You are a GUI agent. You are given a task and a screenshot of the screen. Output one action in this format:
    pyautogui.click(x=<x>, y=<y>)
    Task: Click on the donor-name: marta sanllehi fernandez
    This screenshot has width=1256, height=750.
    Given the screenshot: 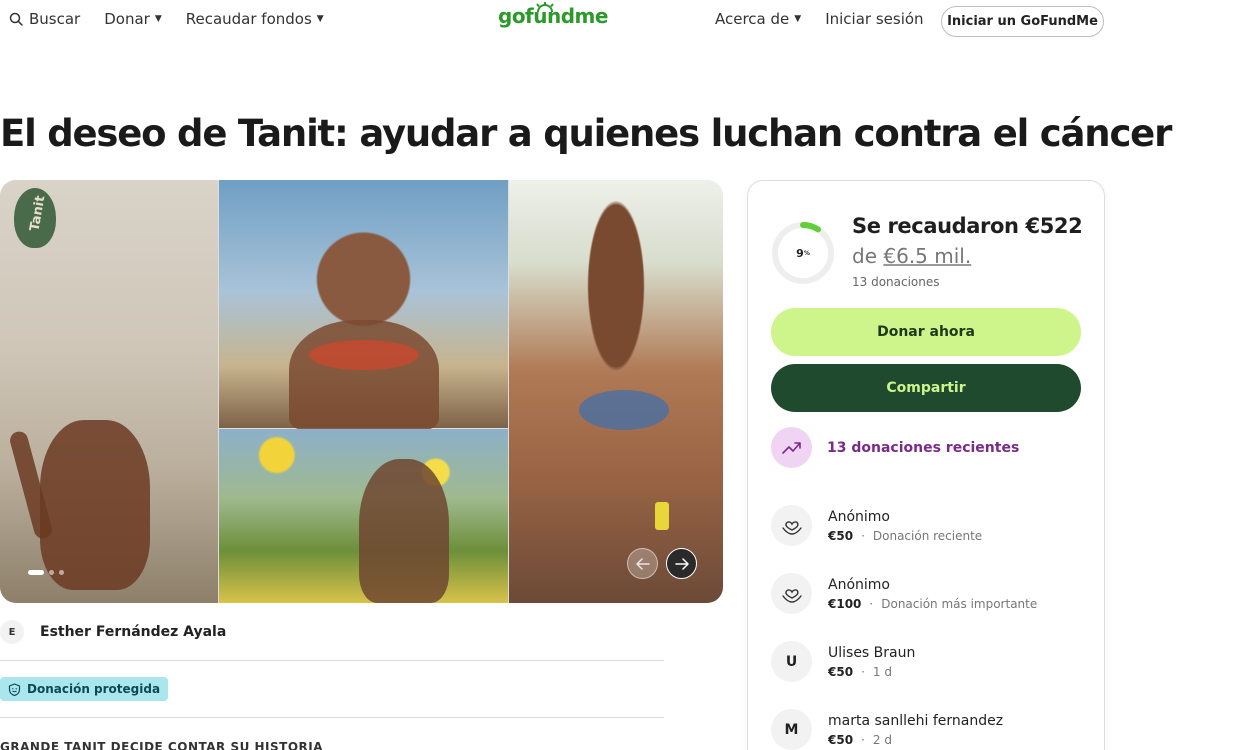 What is the action you would take?
    pyautogui.click(x=916, y=720)
    